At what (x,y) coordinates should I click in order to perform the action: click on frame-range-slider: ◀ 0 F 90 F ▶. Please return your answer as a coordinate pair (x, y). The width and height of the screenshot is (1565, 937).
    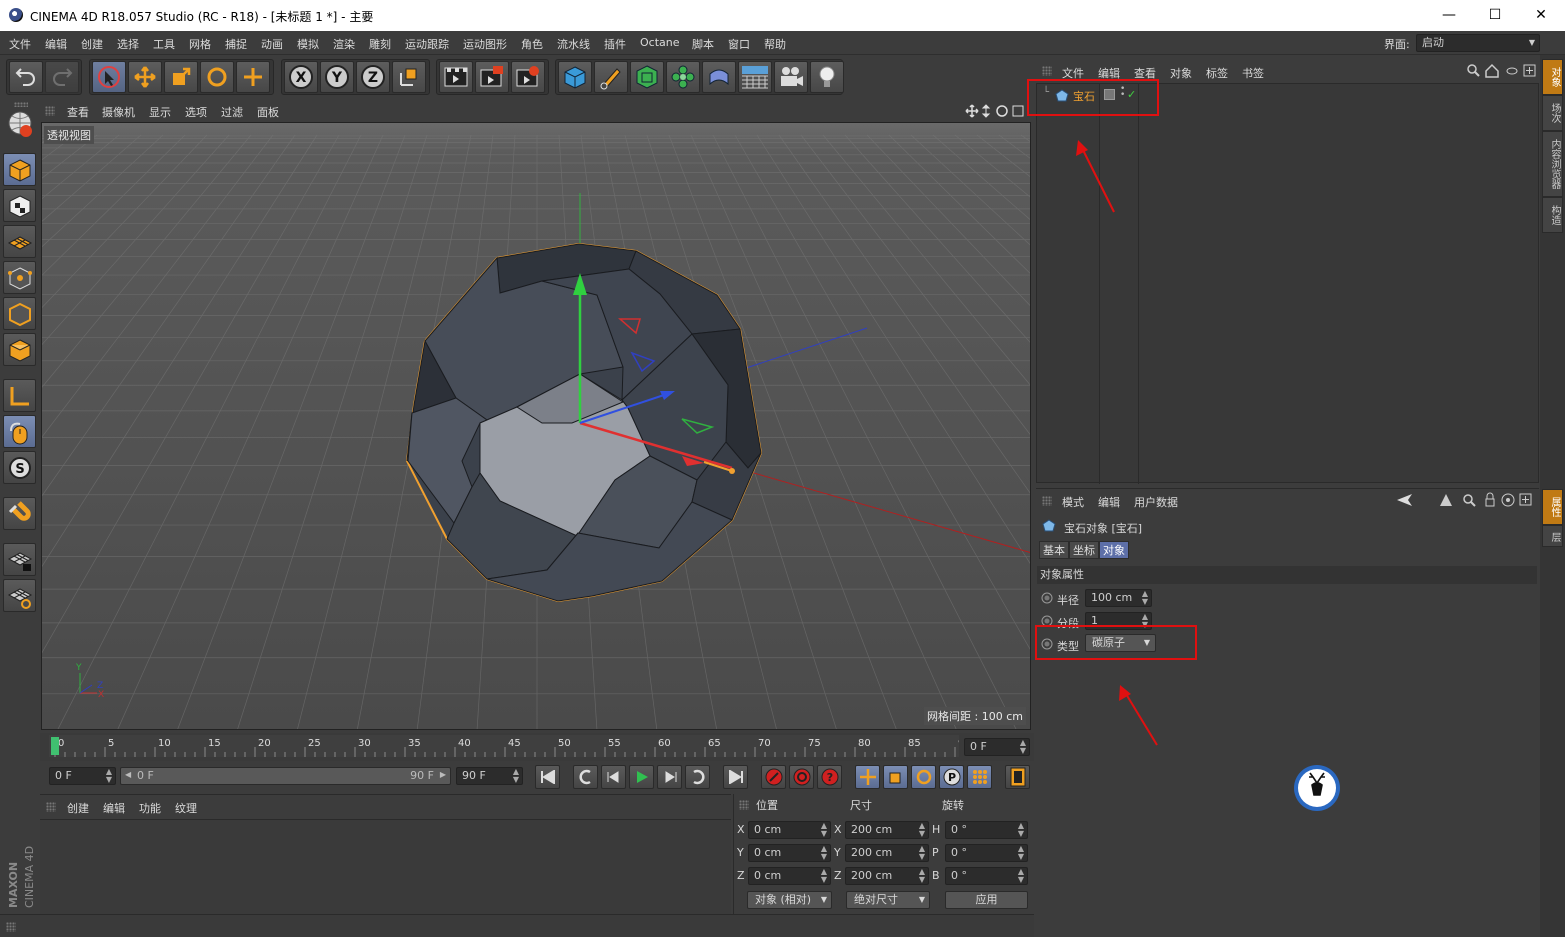
    Looking at the image, I should click on (285, 776).